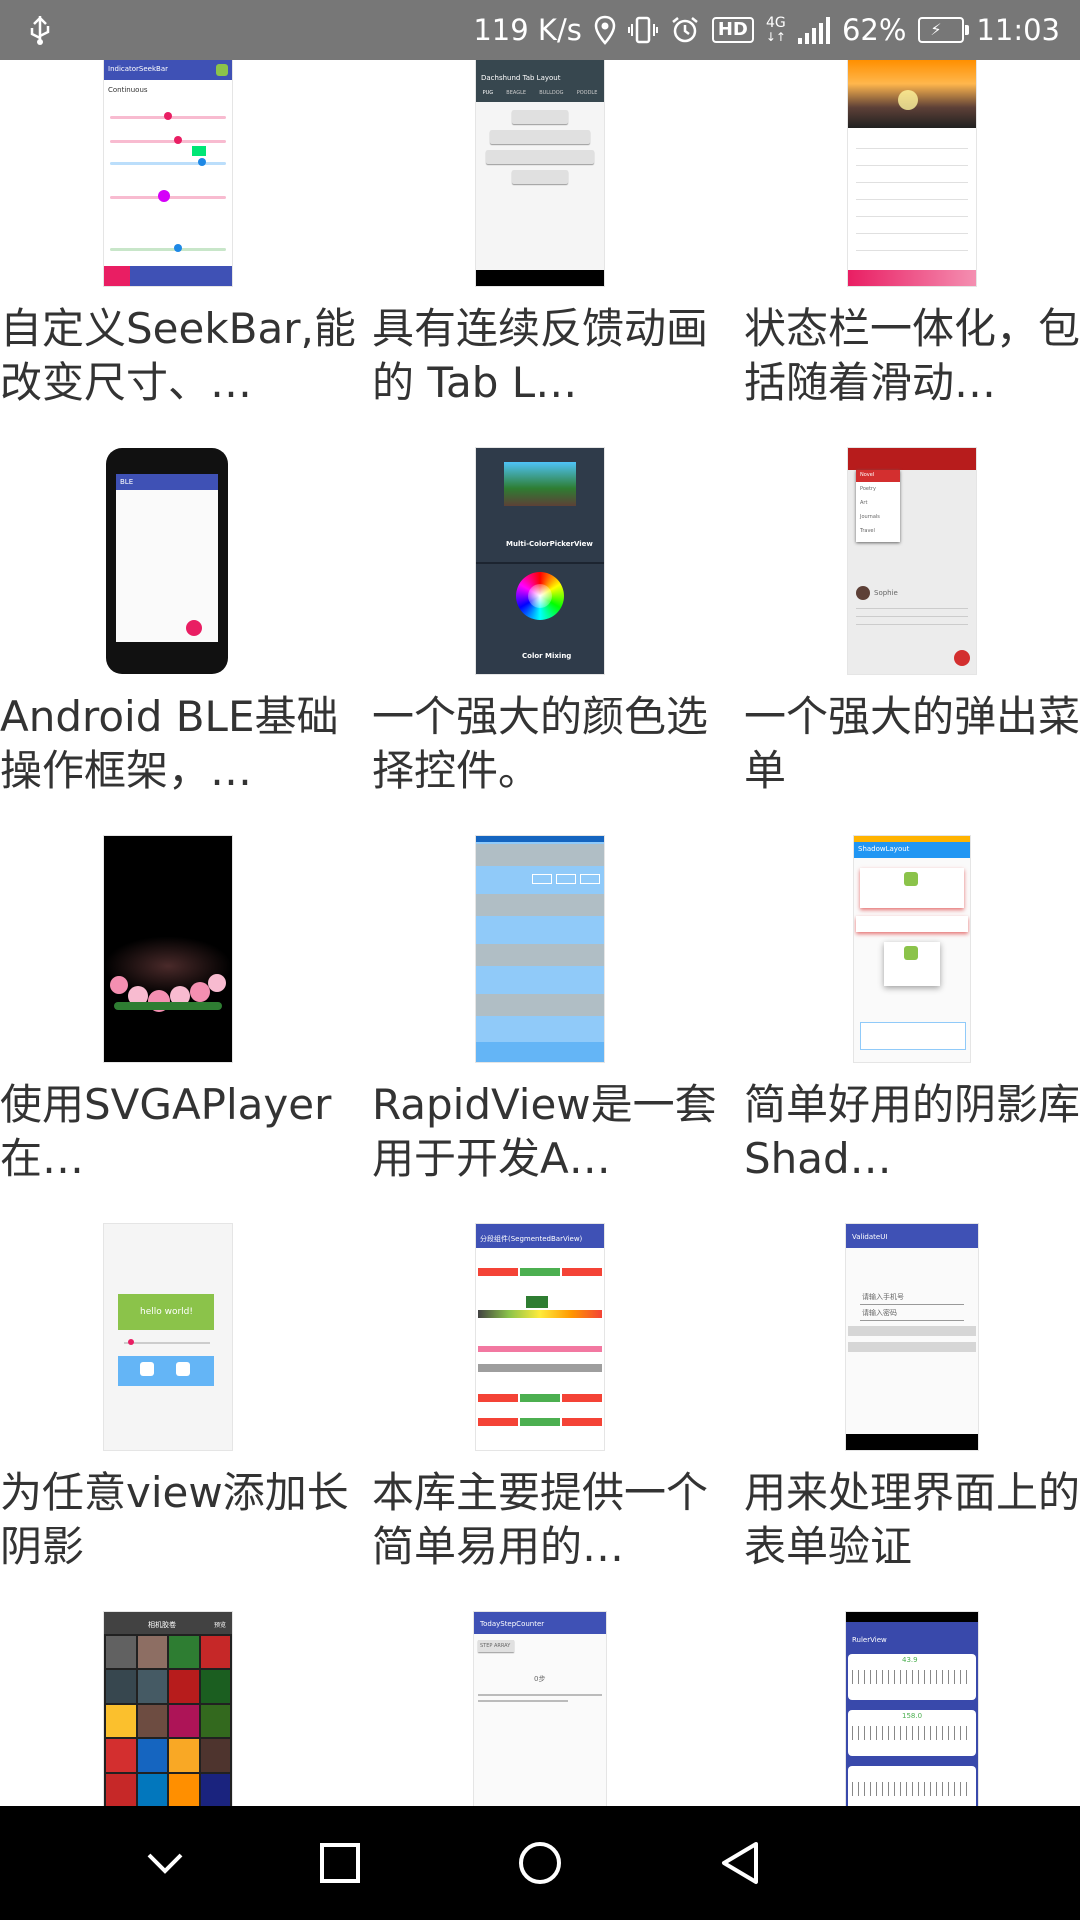 The height and width of the screenshot is (1920, 1080). Describe the element at coordinates (40, 30) in the screenshot. I see `usb-icon` at that location.